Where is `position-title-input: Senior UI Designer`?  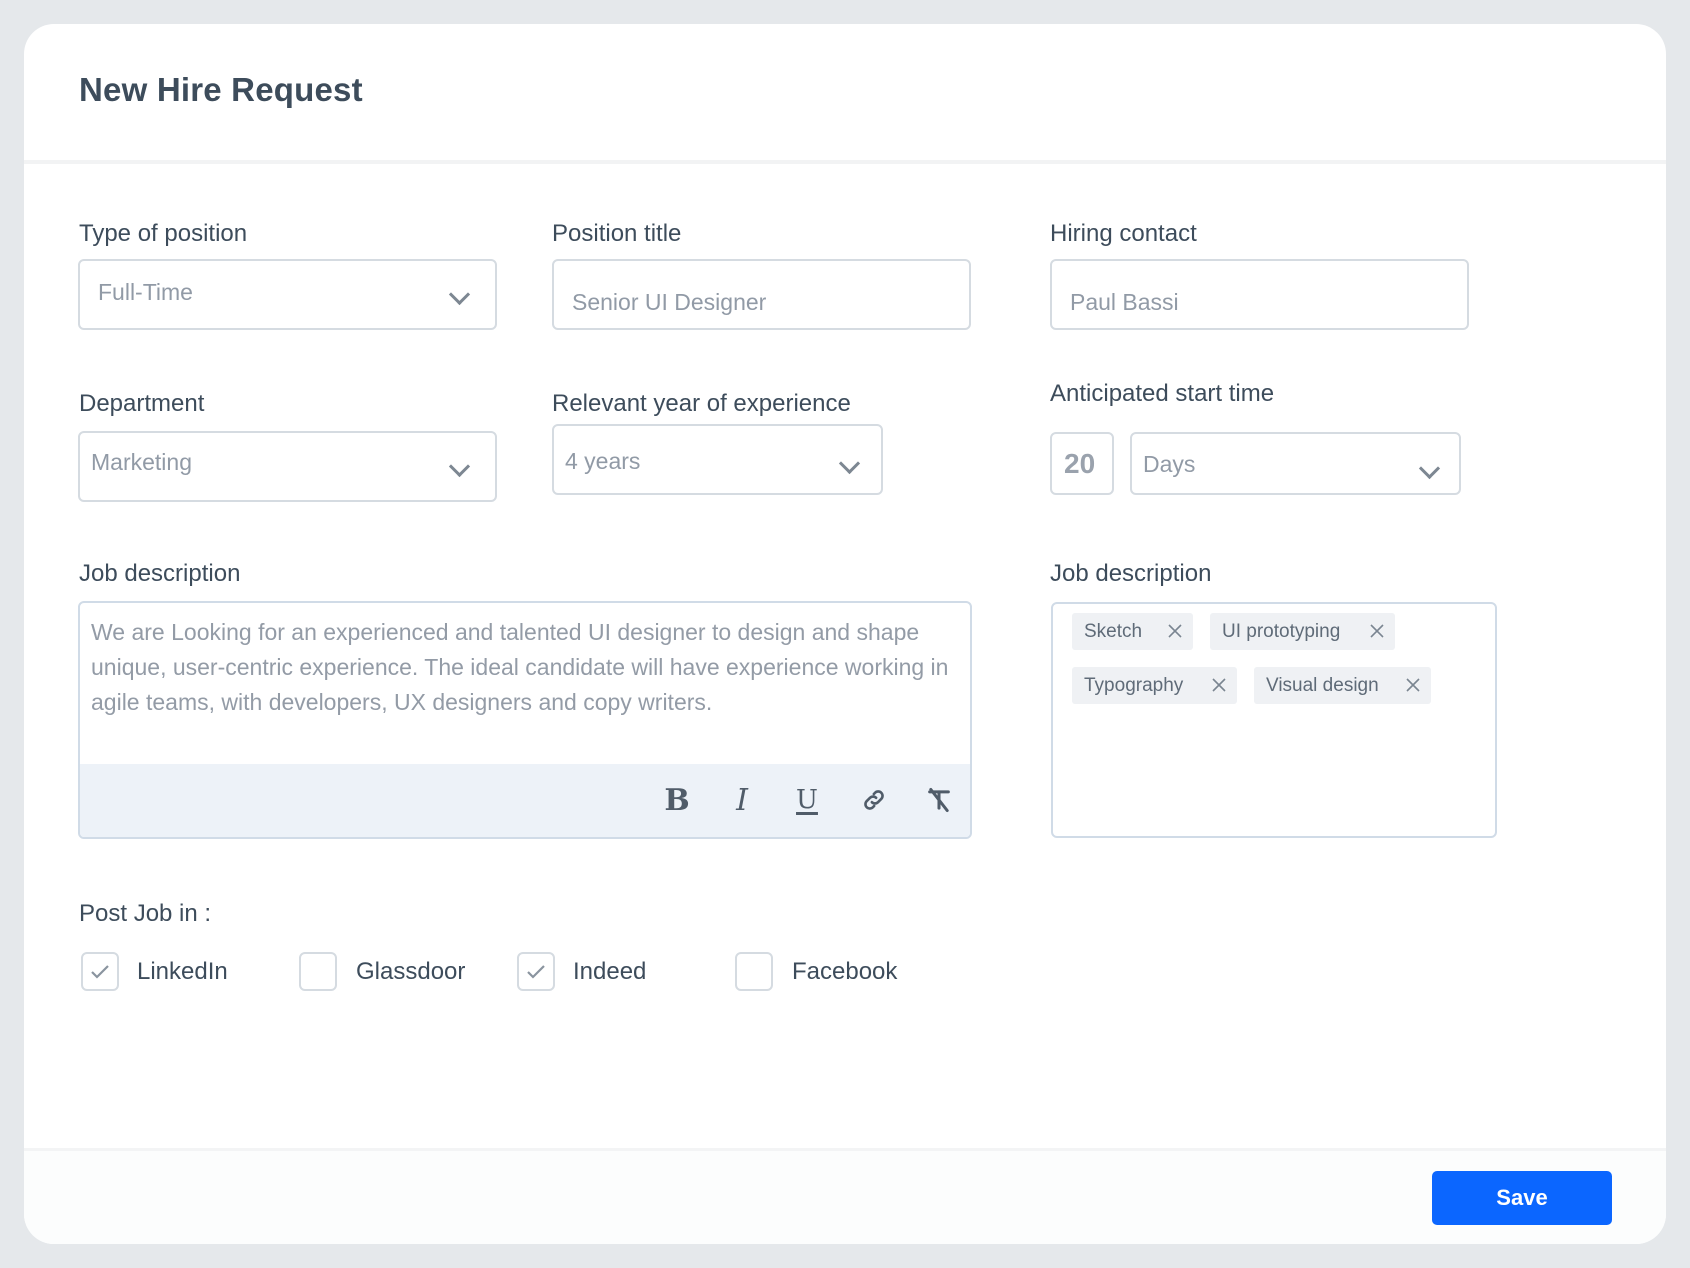
position-title-input: Senior UI Designer is located at coordinates (761, 294).